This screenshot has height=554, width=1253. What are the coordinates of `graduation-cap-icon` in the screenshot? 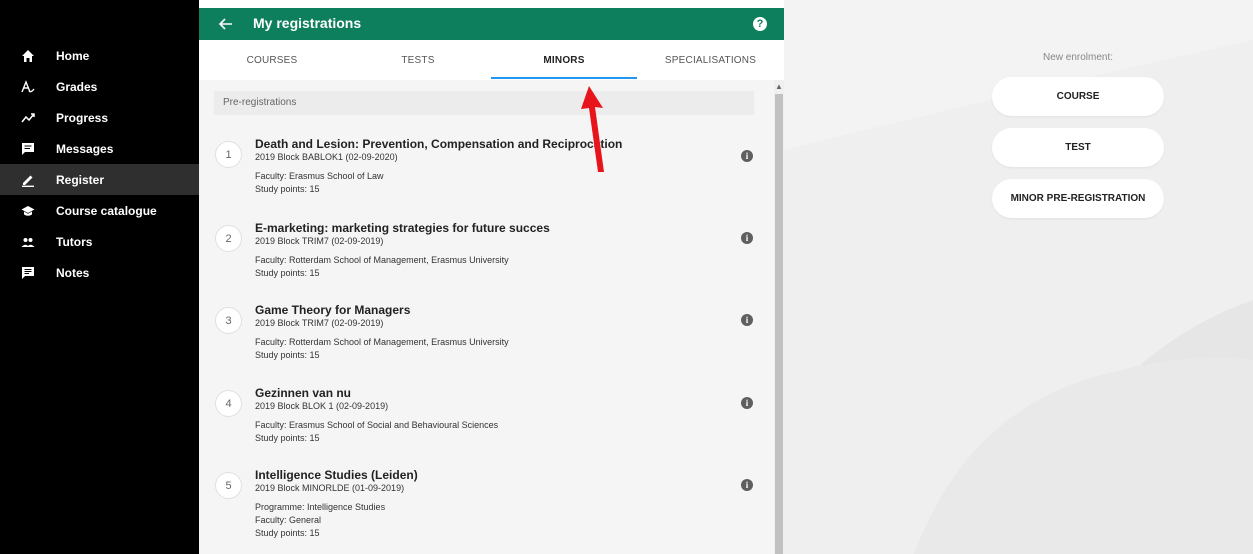 It's located at (28, 211).